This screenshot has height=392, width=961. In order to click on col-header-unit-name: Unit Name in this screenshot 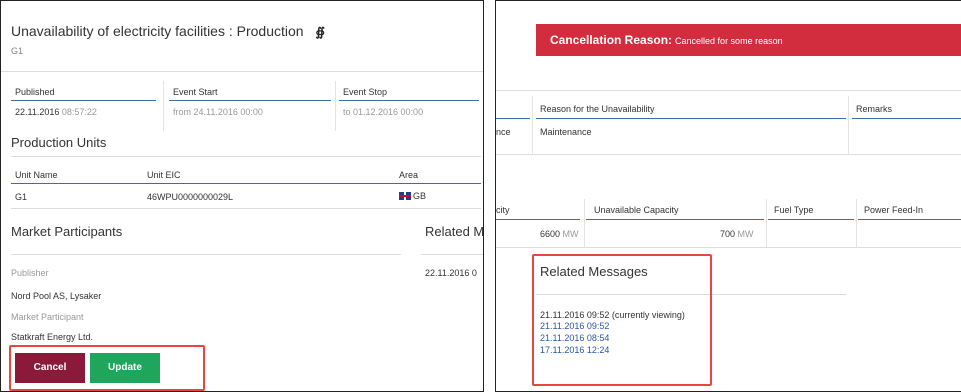, I will do `click(36, 175)`.